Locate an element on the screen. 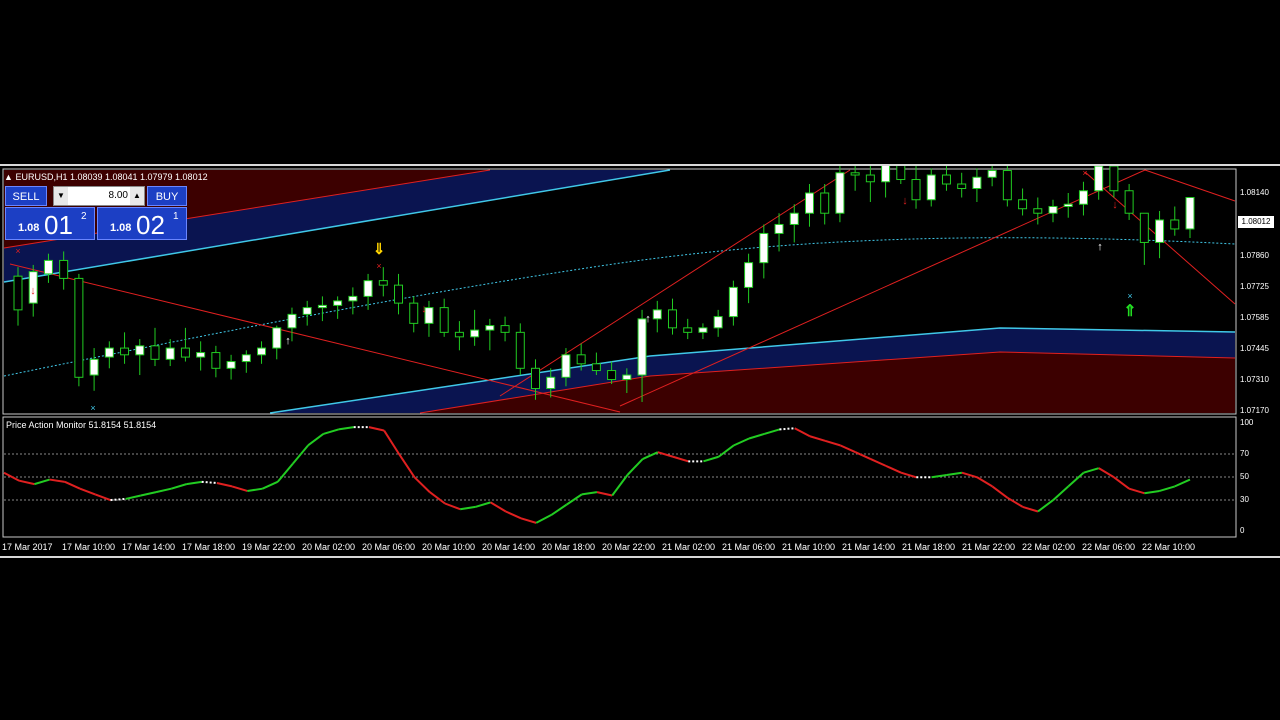  time-axis-label: 21 Mar 22:00 is located at coordinates (989, 547).